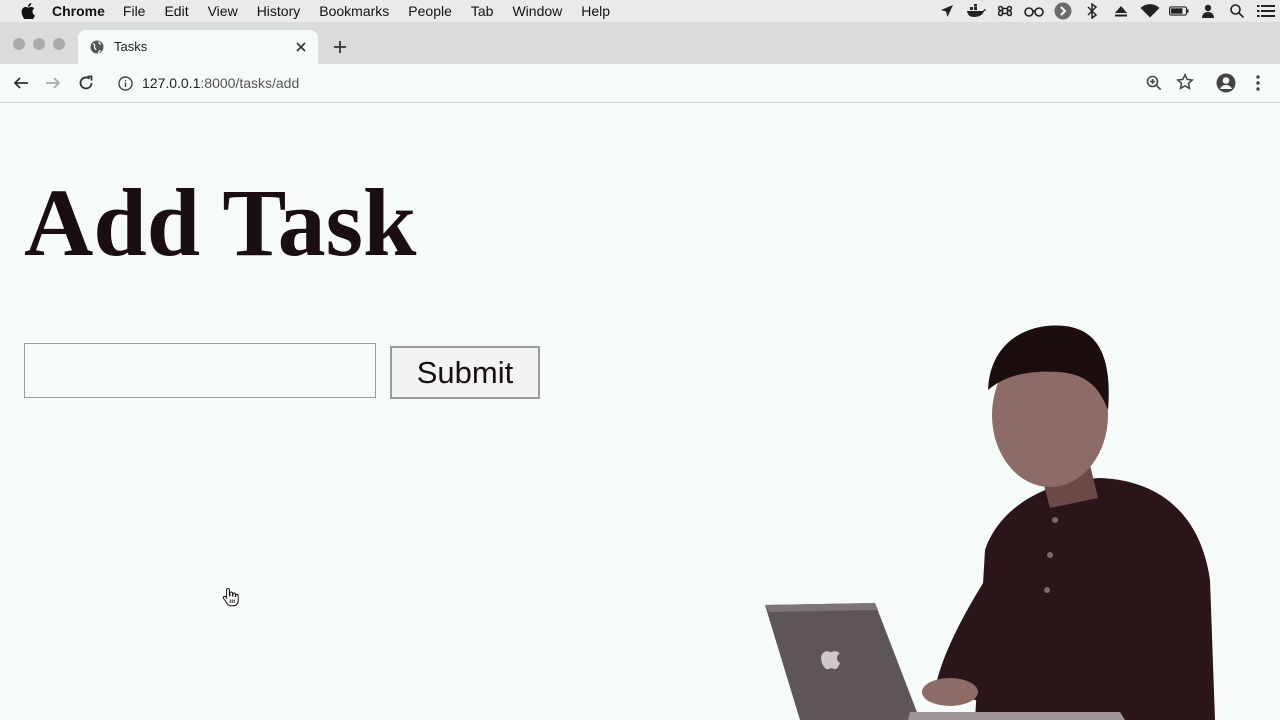 This screenshot has width=1280, height=720. I want to click on list-icon, so click(1266, 11).